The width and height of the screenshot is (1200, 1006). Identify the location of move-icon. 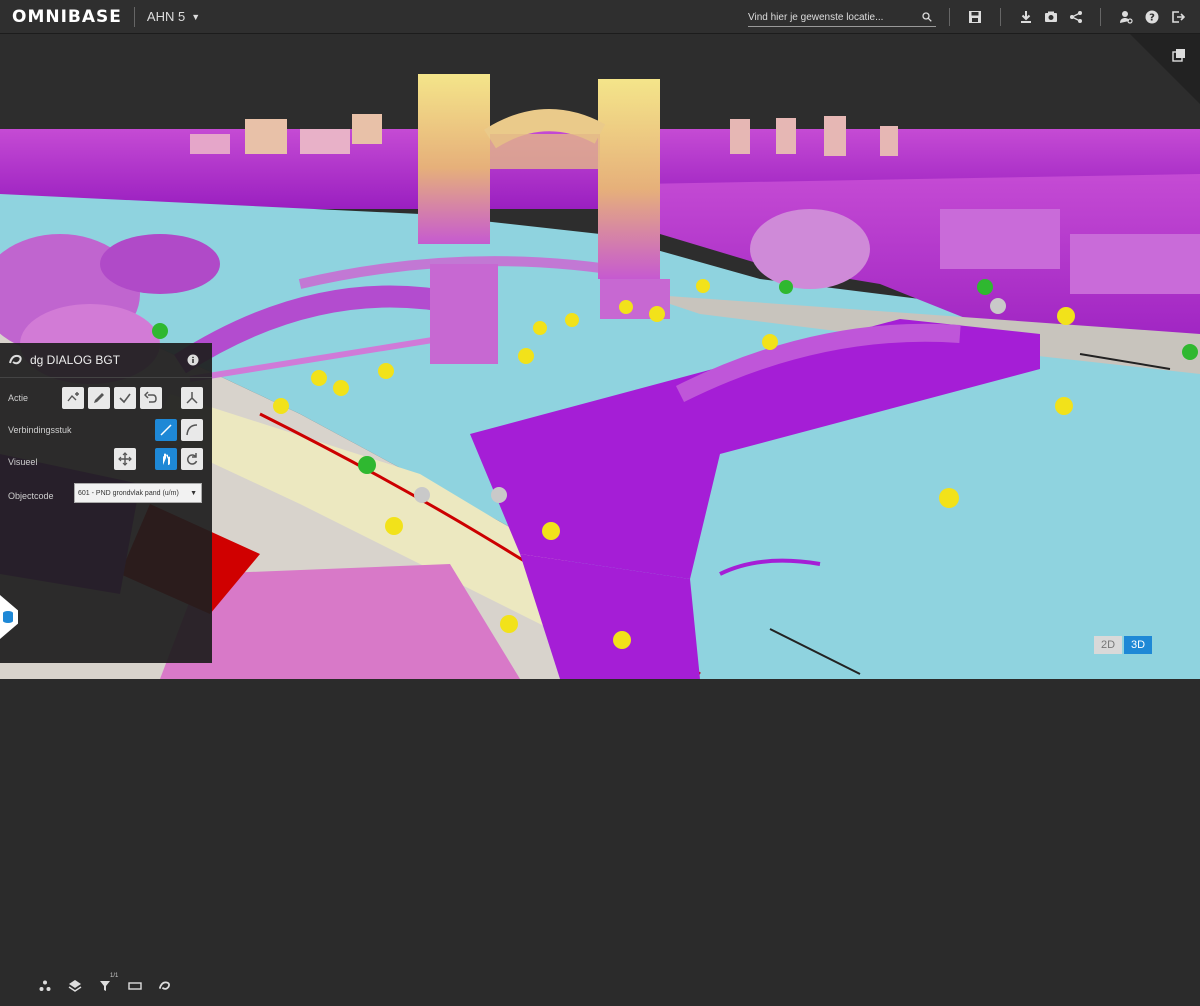
(125, 459).